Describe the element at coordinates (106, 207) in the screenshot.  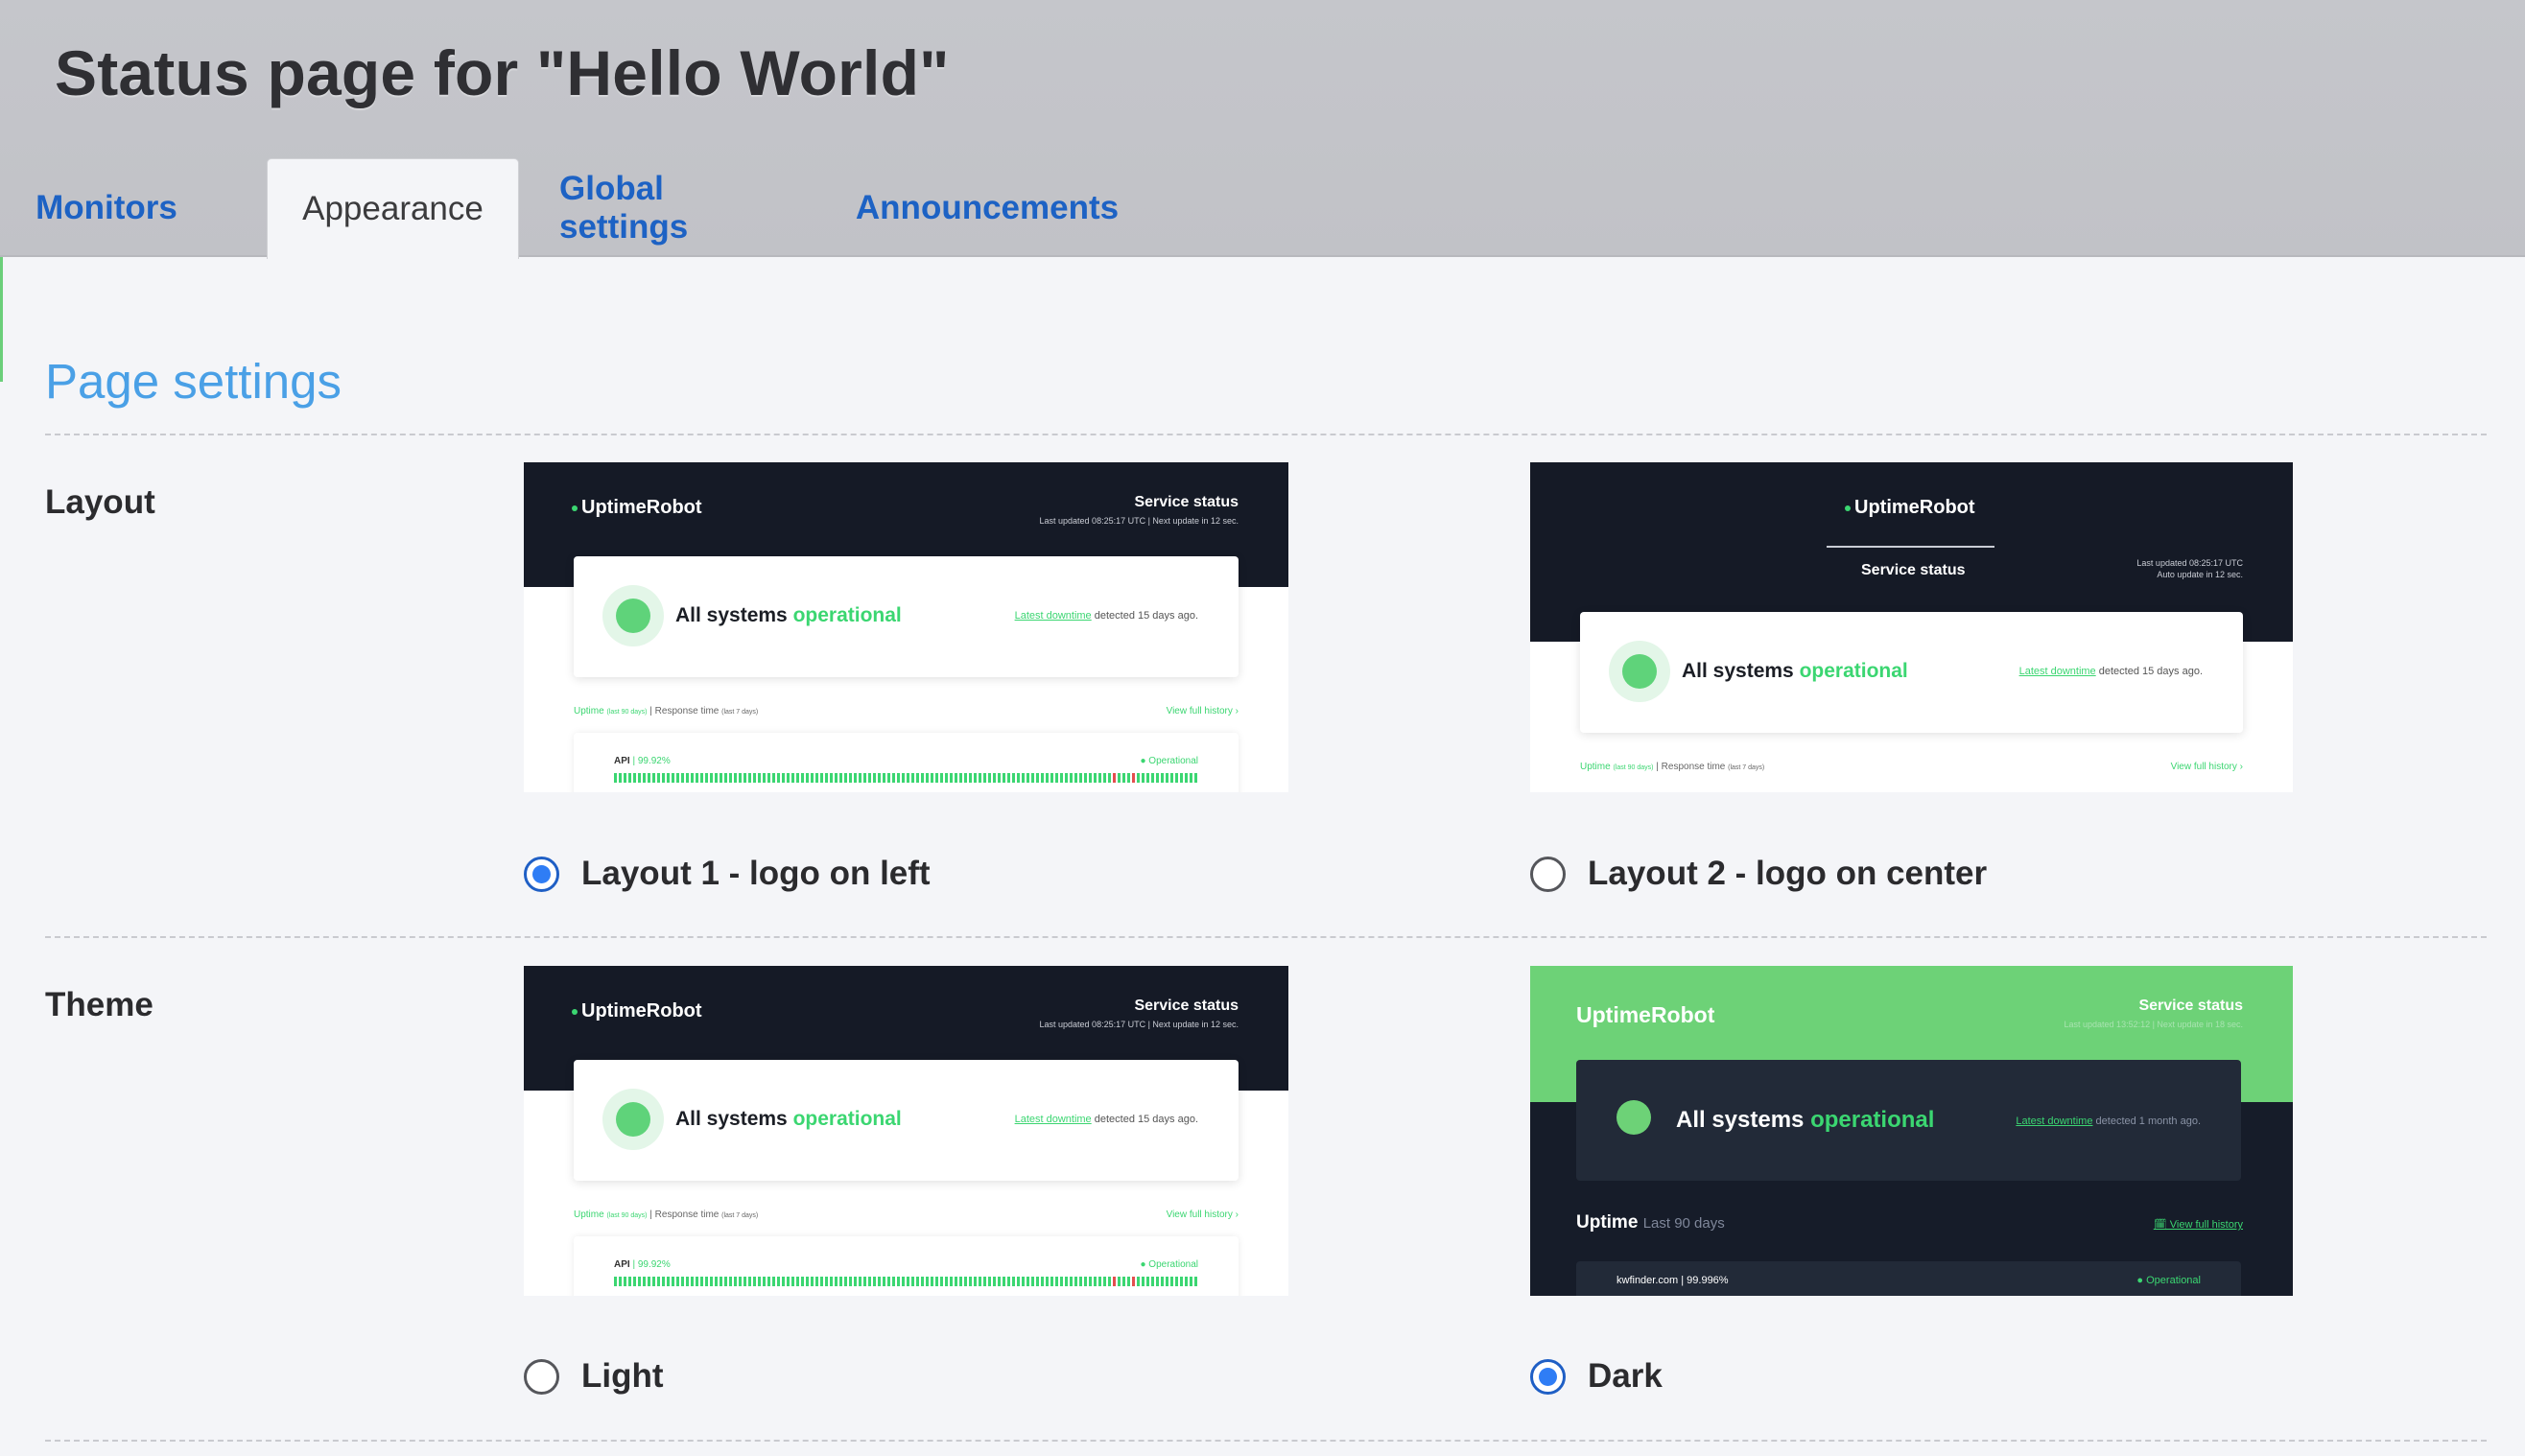
I see `tab-monitors: Monitors` at that location.